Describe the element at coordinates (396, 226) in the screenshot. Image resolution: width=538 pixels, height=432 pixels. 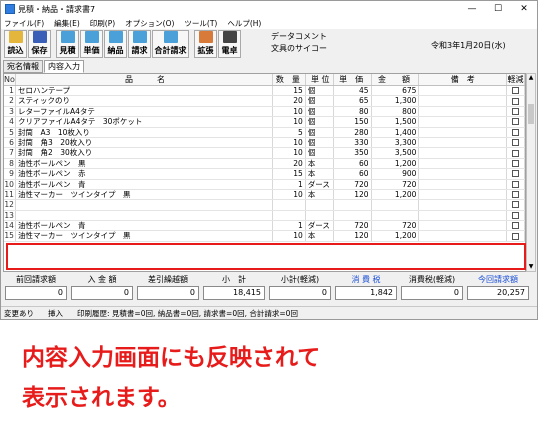
I see `cell-amount: 720` at that location.